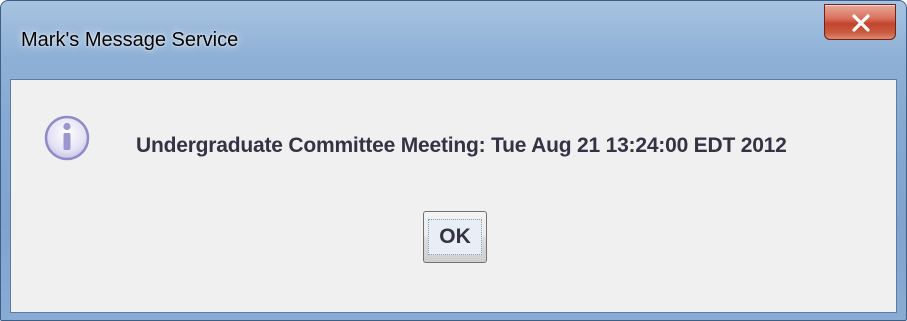 Image resolution: width=907 pixels, height=321 pixels. I want to click on info-icon, so click(67, 138).